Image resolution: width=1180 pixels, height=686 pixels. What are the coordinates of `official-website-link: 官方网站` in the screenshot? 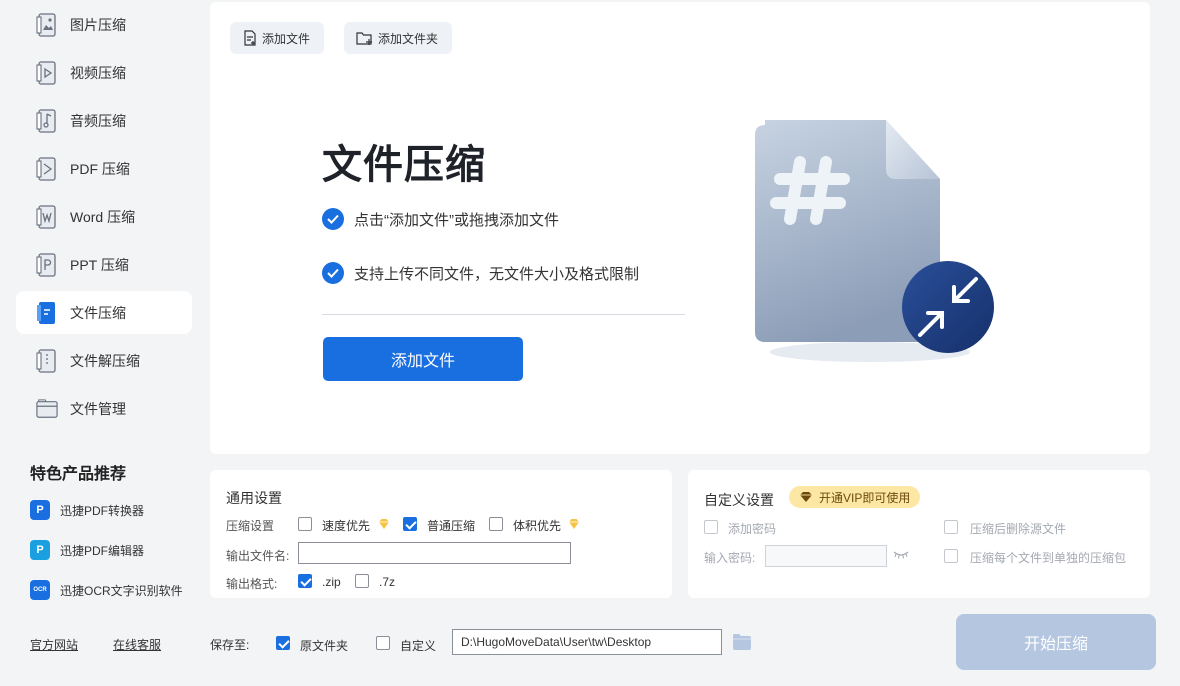 It's located at (54, 644).